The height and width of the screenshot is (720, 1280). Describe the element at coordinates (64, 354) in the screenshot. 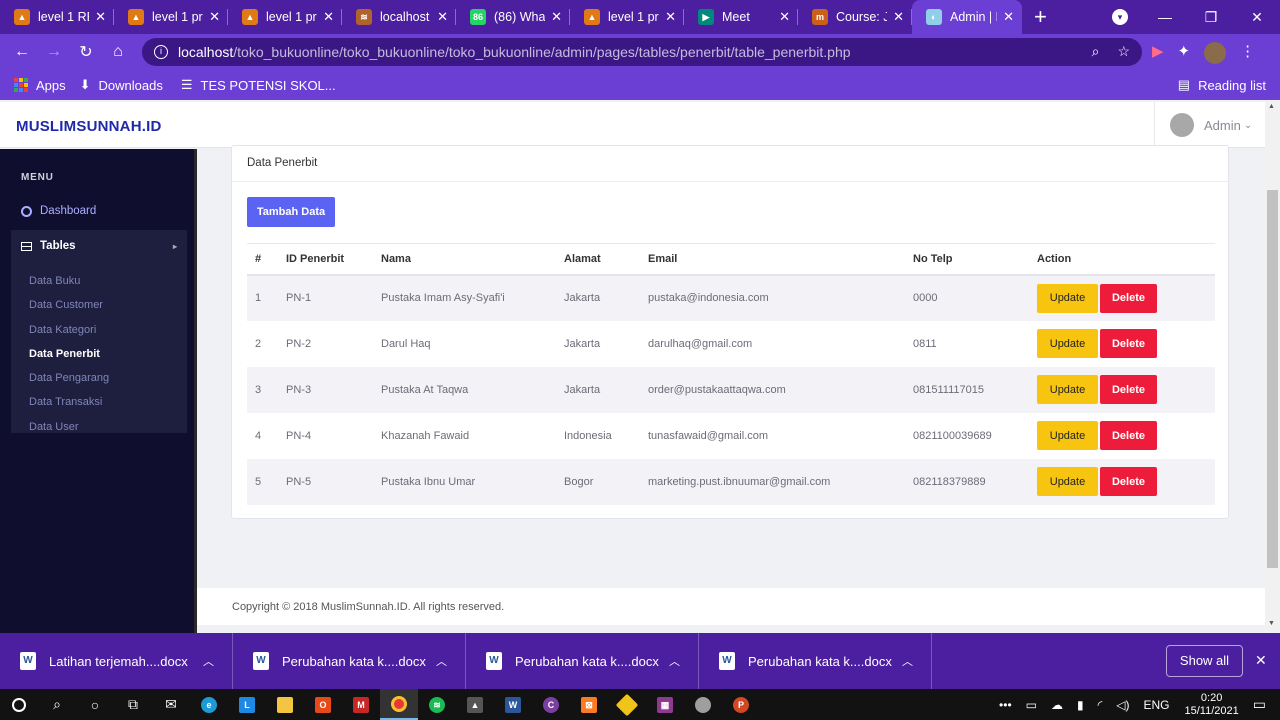

I see `sidebar-subitem-data-penerbit: Data Penerbit` at that location.